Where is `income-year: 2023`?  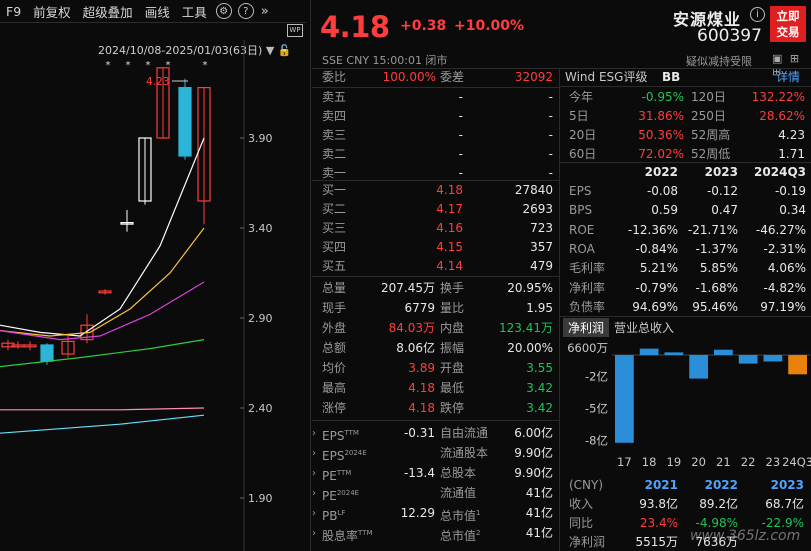
income-year: 2023 is located at coordinates (787, 485).